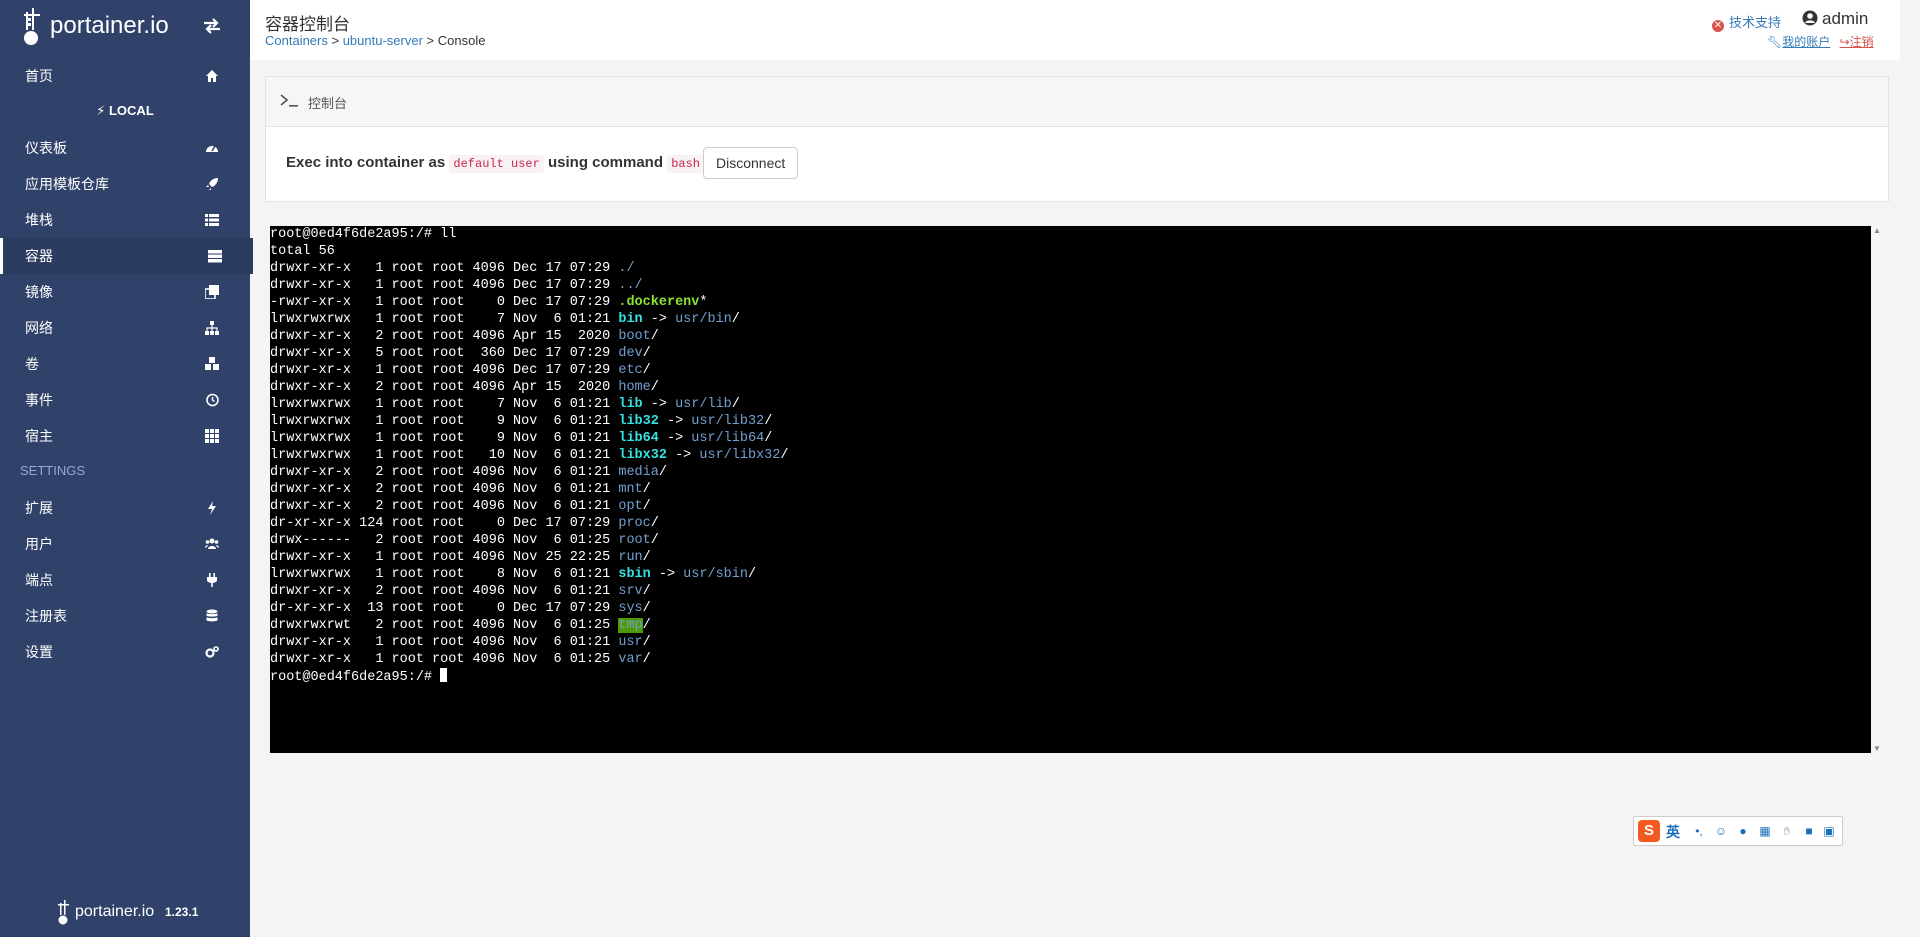 Image resolution: width=1920 pixels, height=937 pixels. What do you see at coordinates (383, 40) in the screenshot?
I see `breadcrumb-container-link: ubuntu-server` at bounding box center [383, 40].